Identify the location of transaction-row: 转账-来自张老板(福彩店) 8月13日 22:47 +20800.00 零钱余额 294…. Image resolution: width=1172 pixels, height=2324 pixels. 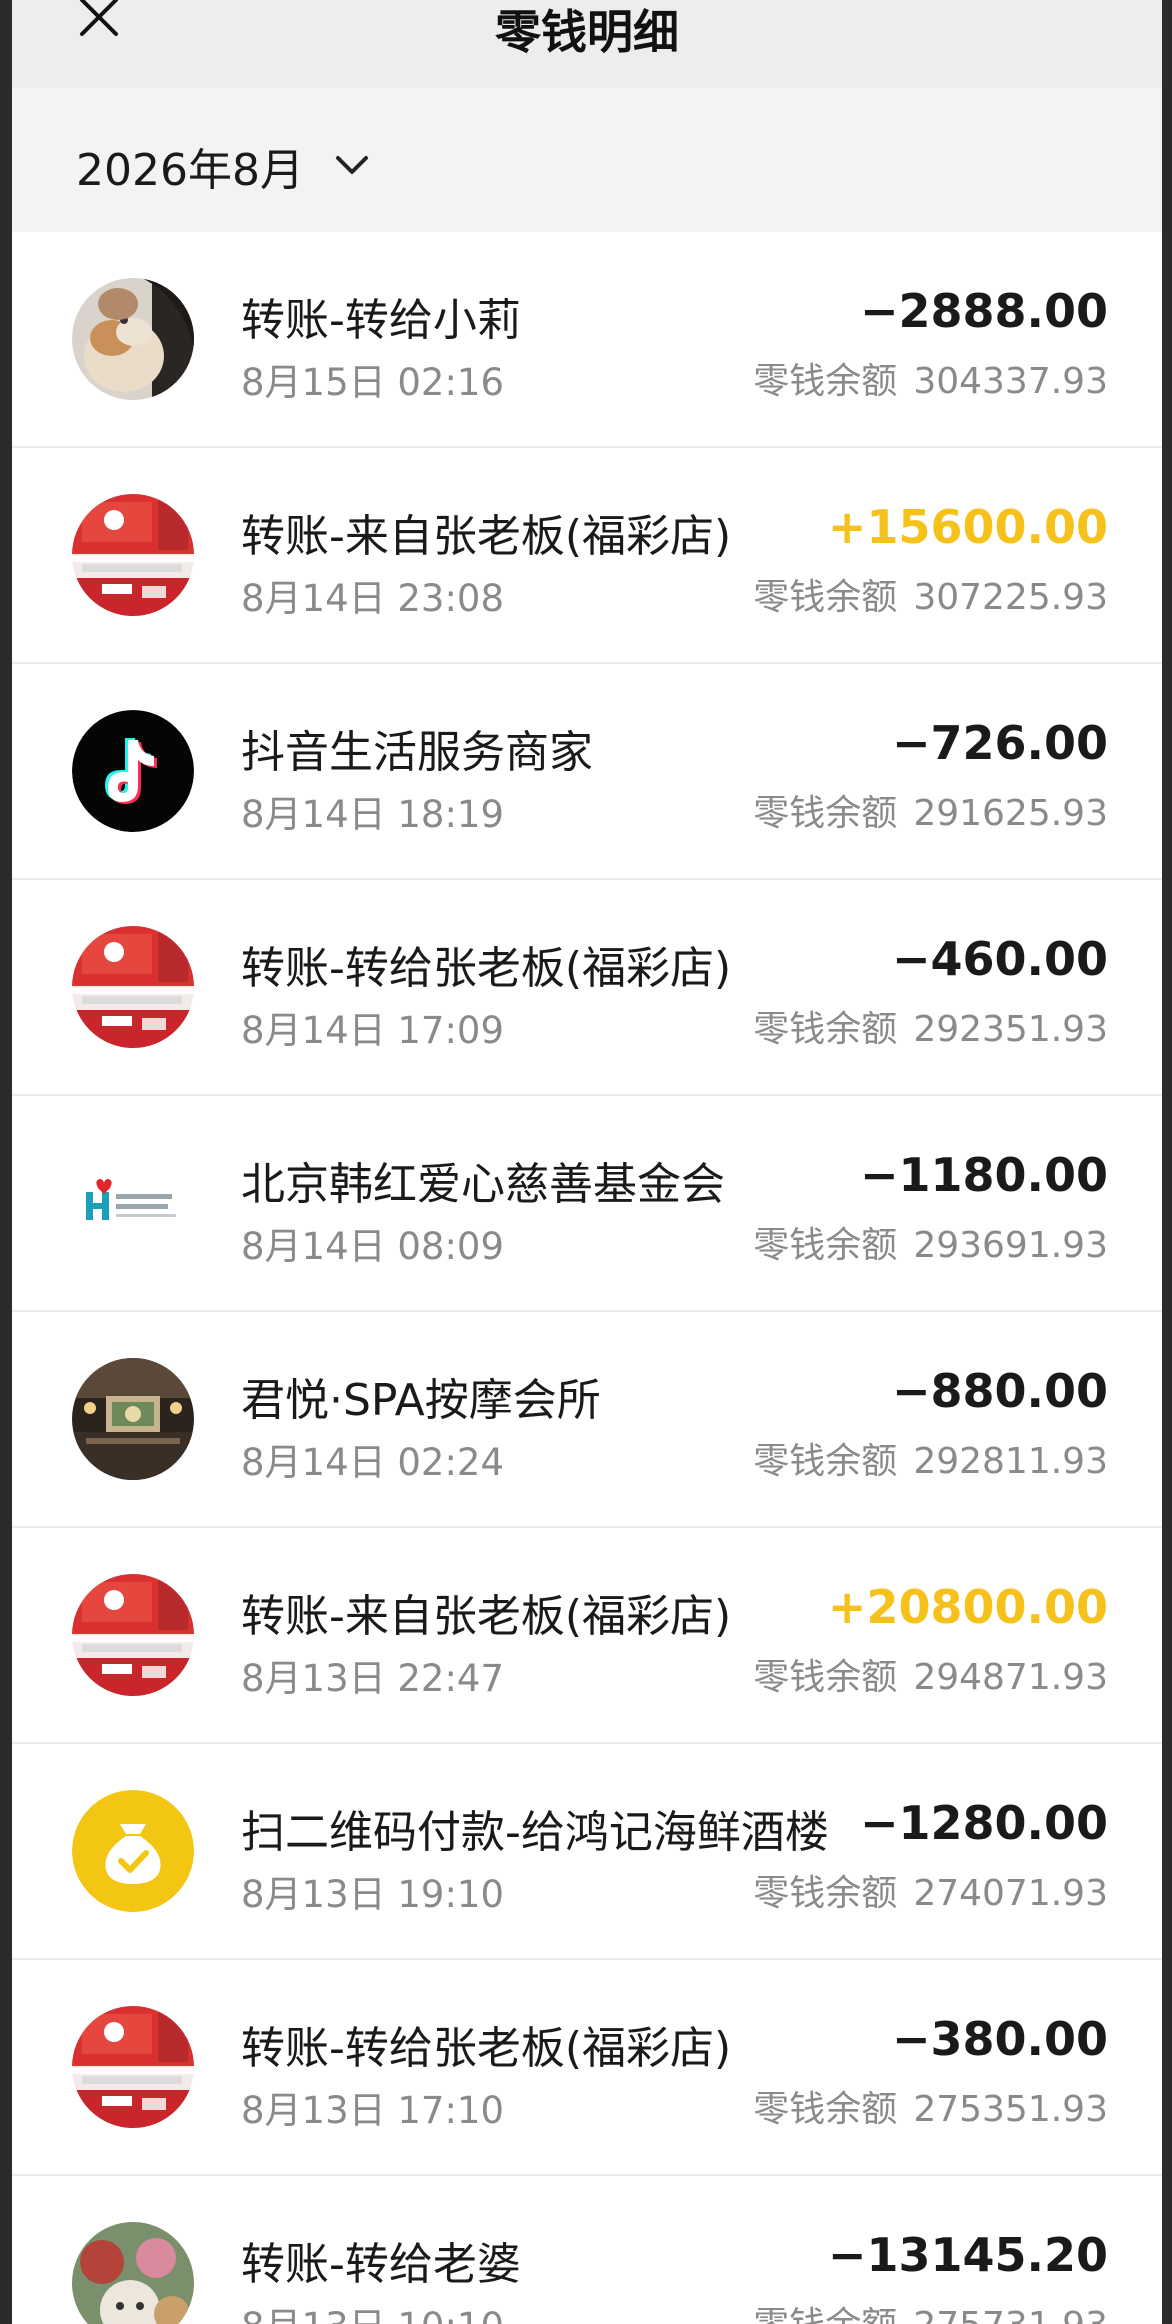
(587, 1636).